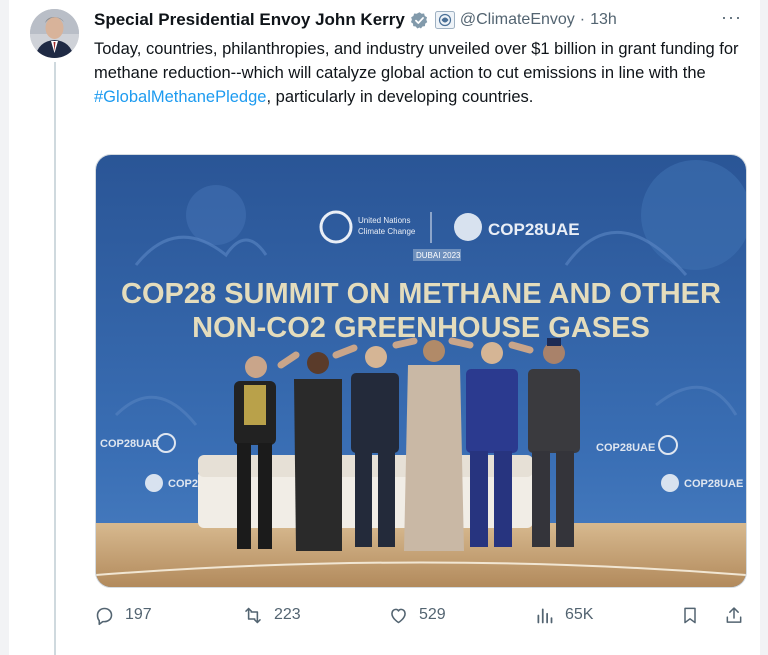 This screenshot has height=655, width=768. What do you see at coordinates (432, 614) in the screenshot?
I see `like-count: 529` at bounding box center [432, 614].